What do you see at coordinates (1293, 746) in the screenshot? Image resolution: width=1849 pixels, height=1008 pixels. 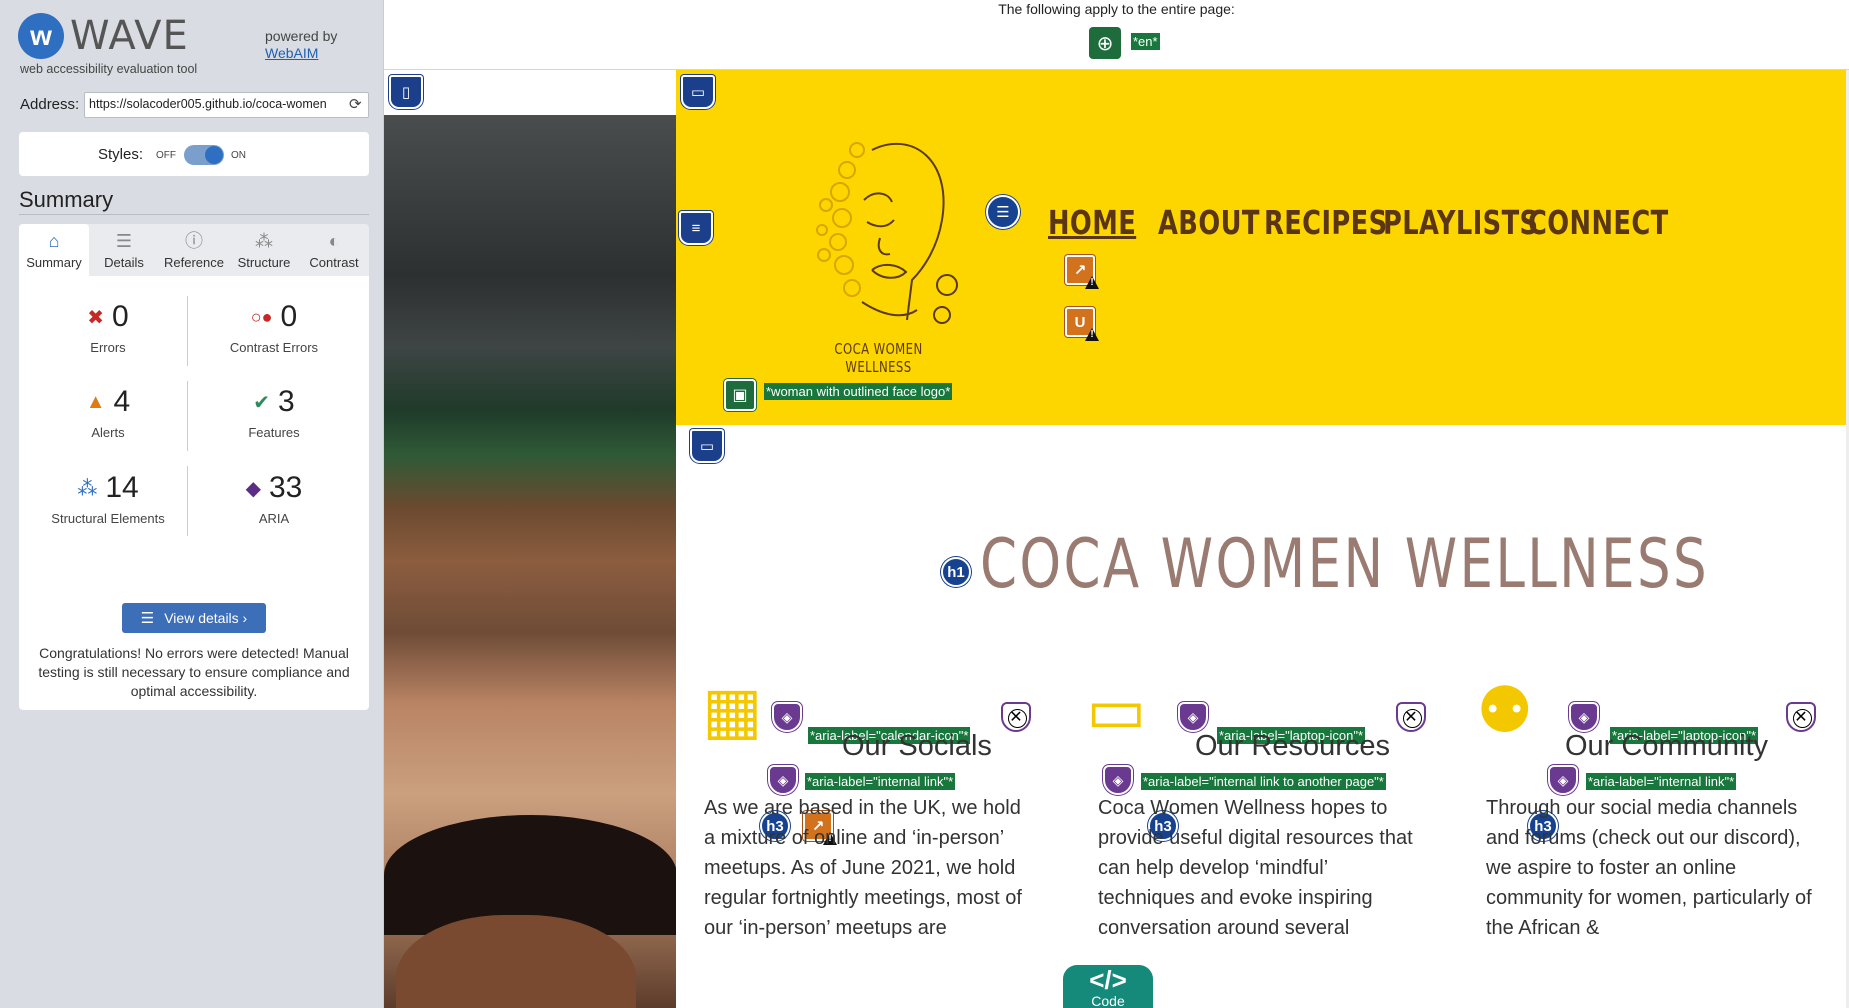 I see `column-heading: Our Resources` at bounding box center [1293, 746].